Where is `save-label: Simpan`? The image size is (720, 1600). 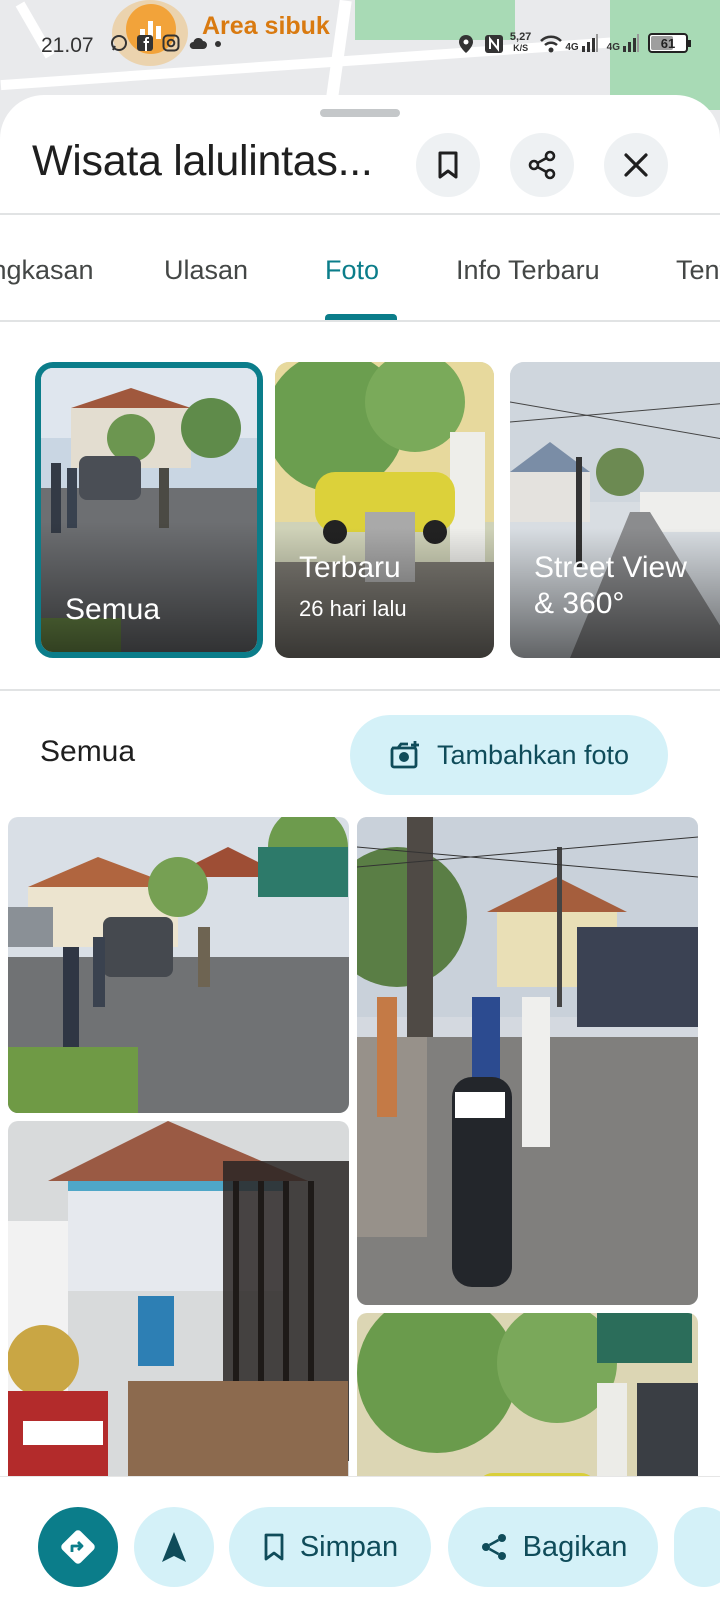
save-label: Simpan is located at coordinates (349, 1546).